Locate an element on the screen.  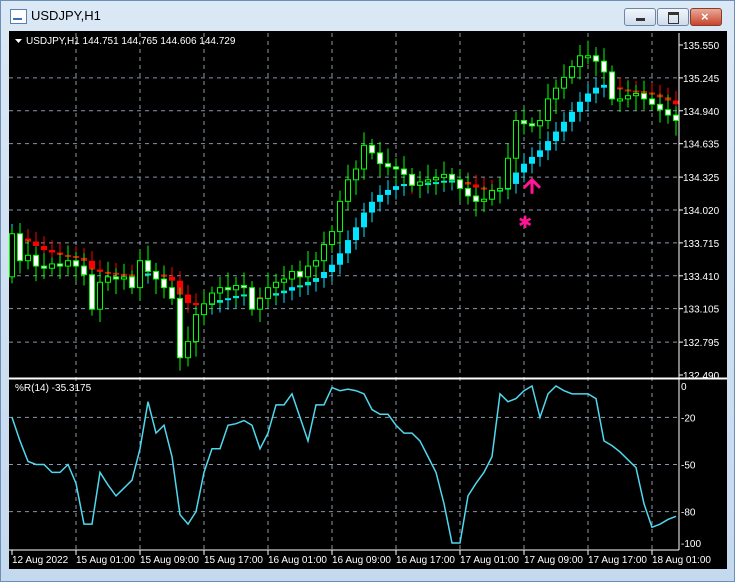
price-tick-label: 132.490 is located at coordinates (701, 376).